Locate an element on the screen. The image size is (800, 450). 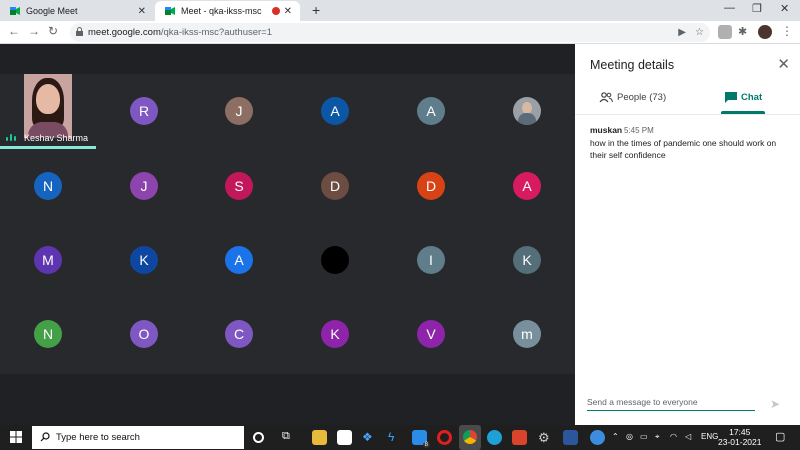
taskbar-search: Type here to search is located at coordinates (138, 437).